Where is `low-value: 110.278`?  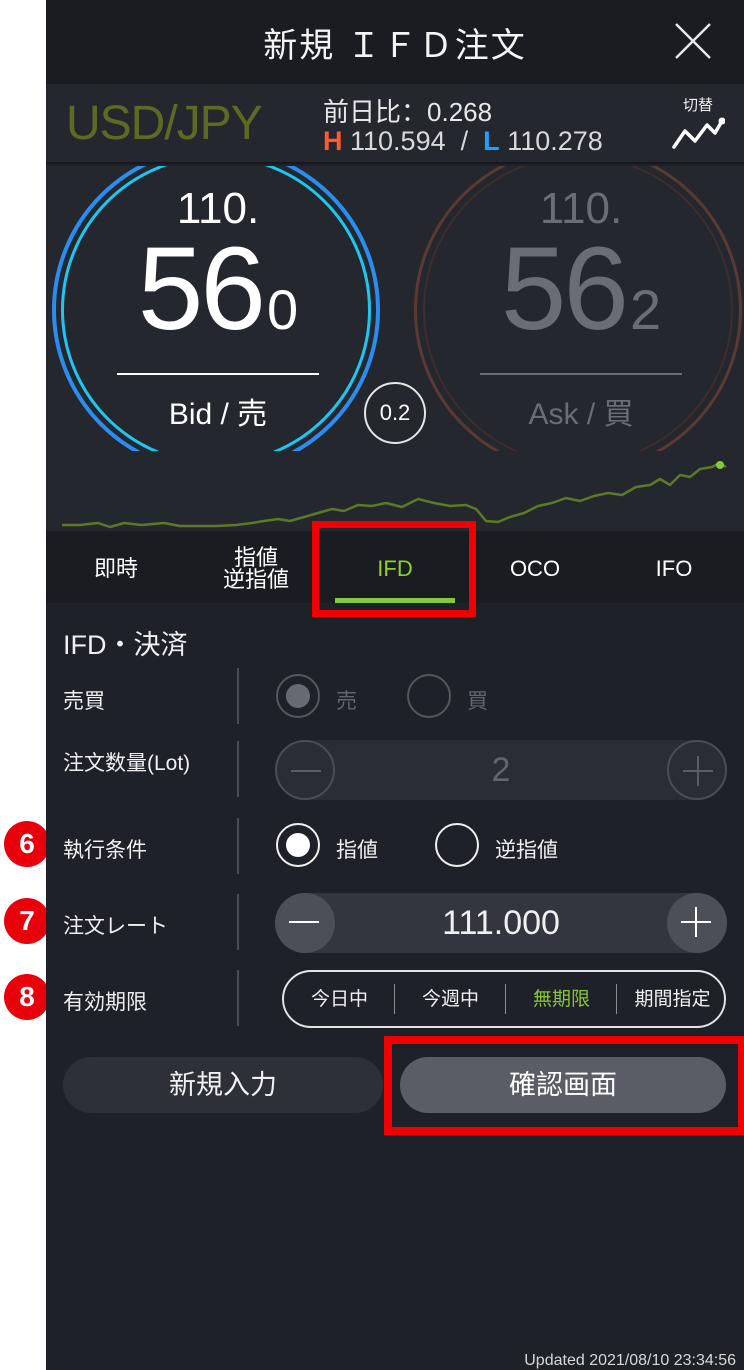 low-value: 110.278 is located at coordinates (555, 141).